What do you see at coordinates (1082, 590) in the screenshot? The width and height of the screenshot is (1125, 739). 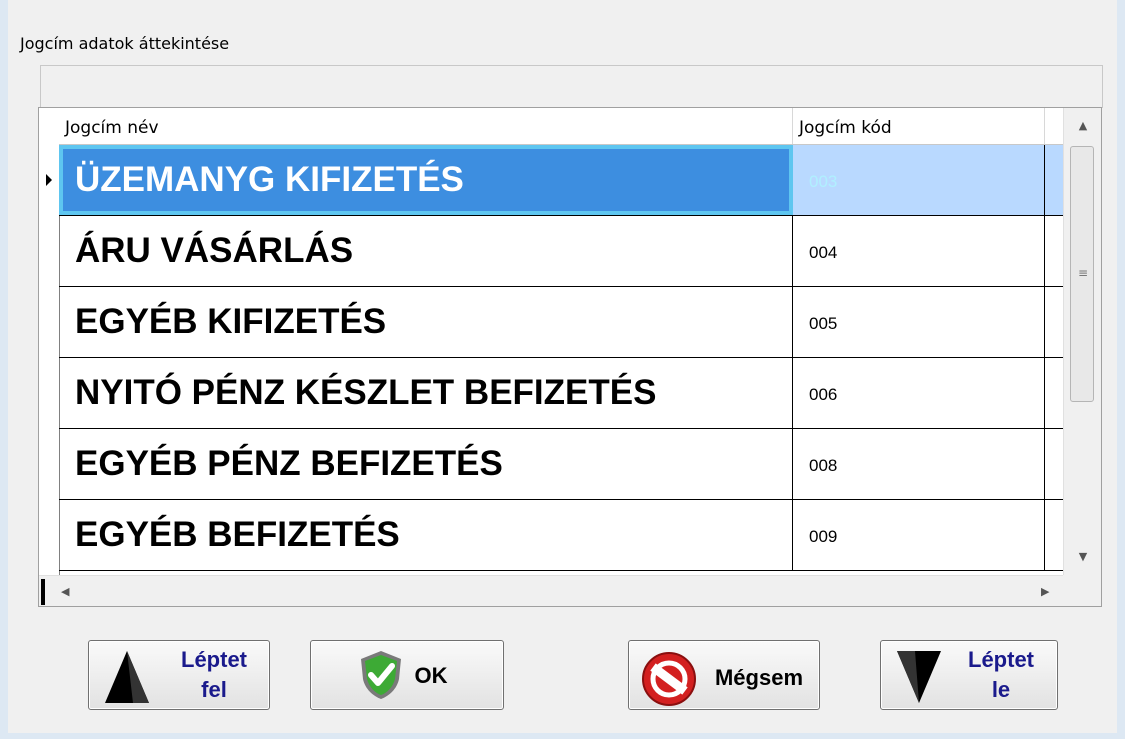 I see `scrollbar-corner` at bounding box center [1082, 590].